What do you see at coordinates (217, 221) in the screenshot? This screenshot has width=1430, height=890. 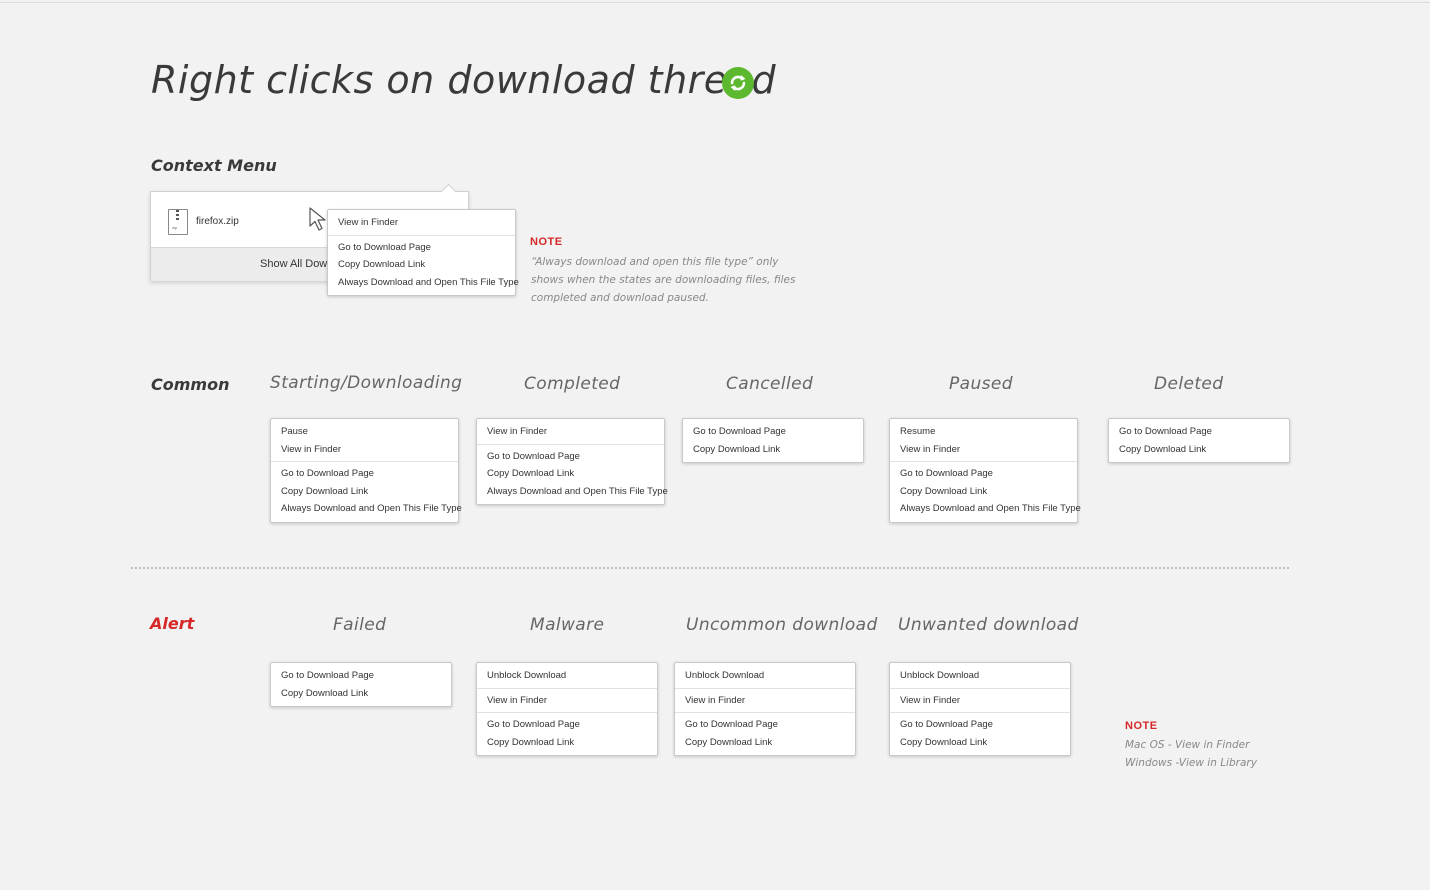 I see `download-file-name: firefox.zip` at bounding box center [217, 221].